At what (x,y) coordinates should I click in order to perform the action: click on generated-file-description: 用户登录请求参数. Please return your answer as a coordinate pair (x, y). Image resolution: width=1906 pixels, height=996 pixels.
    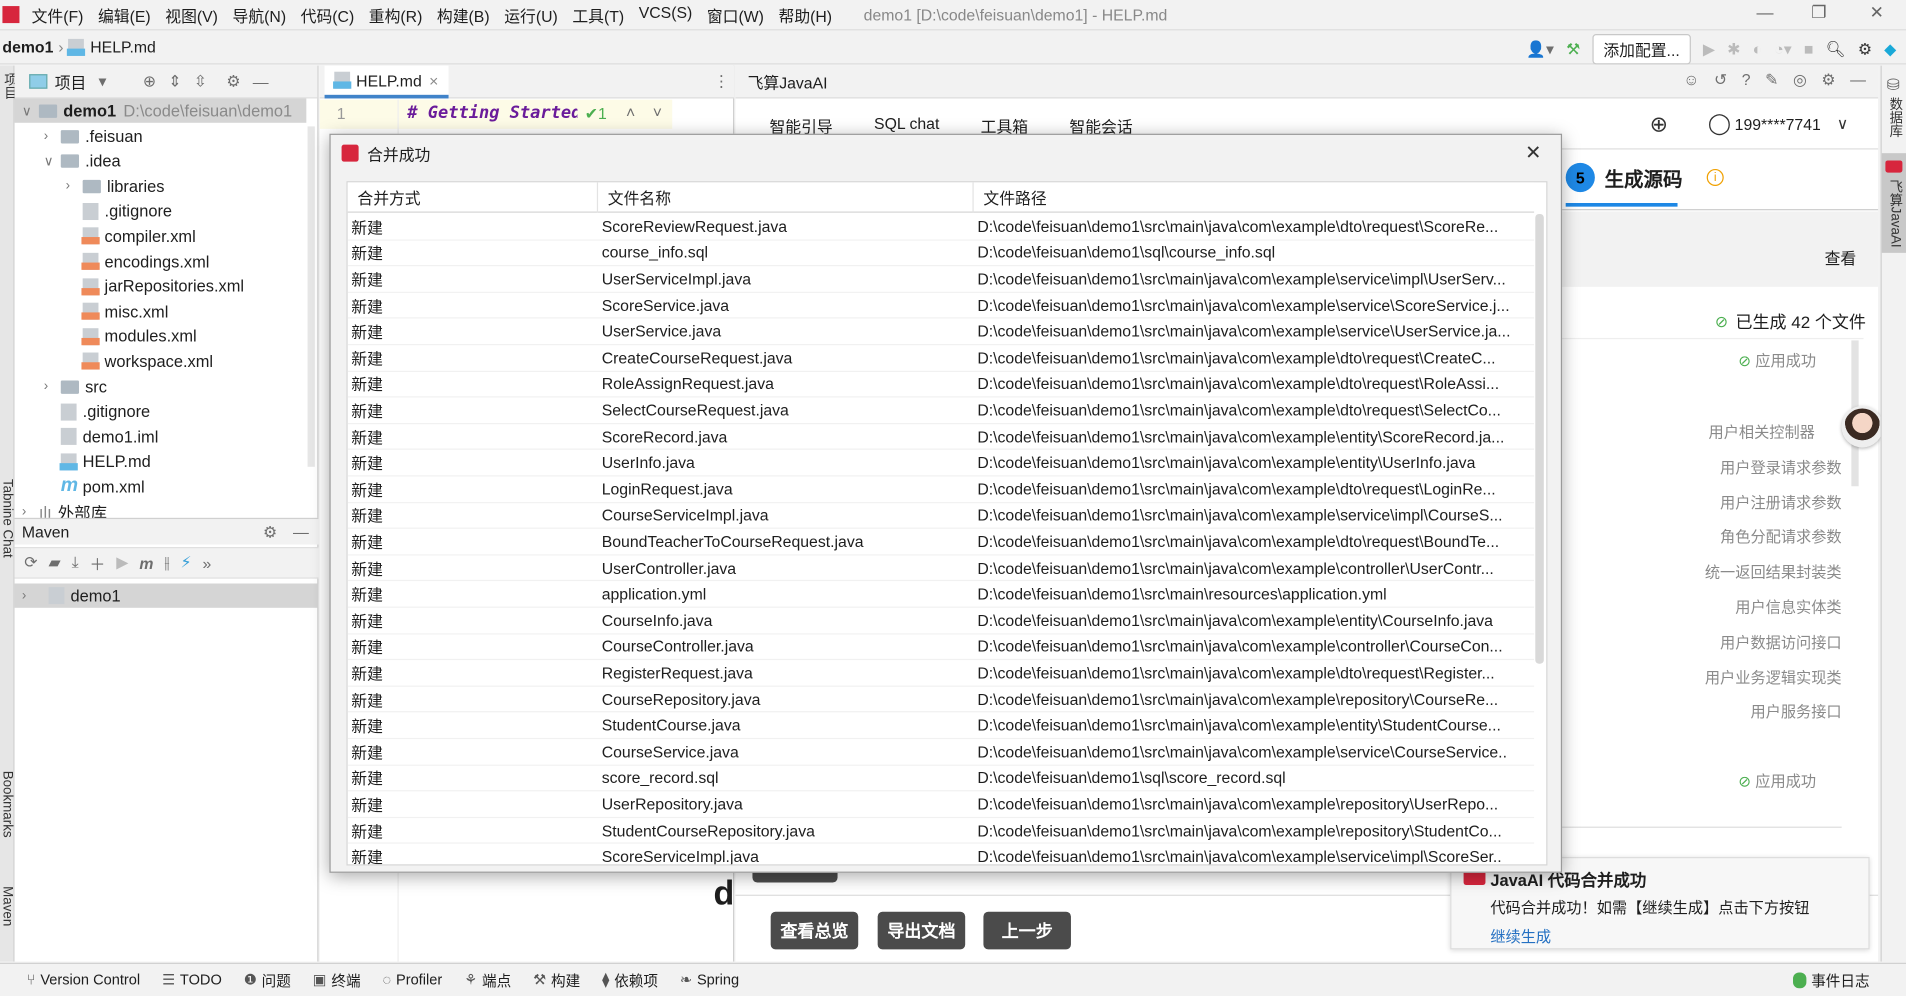
    Looking at the image, I should click on (1781, 465).